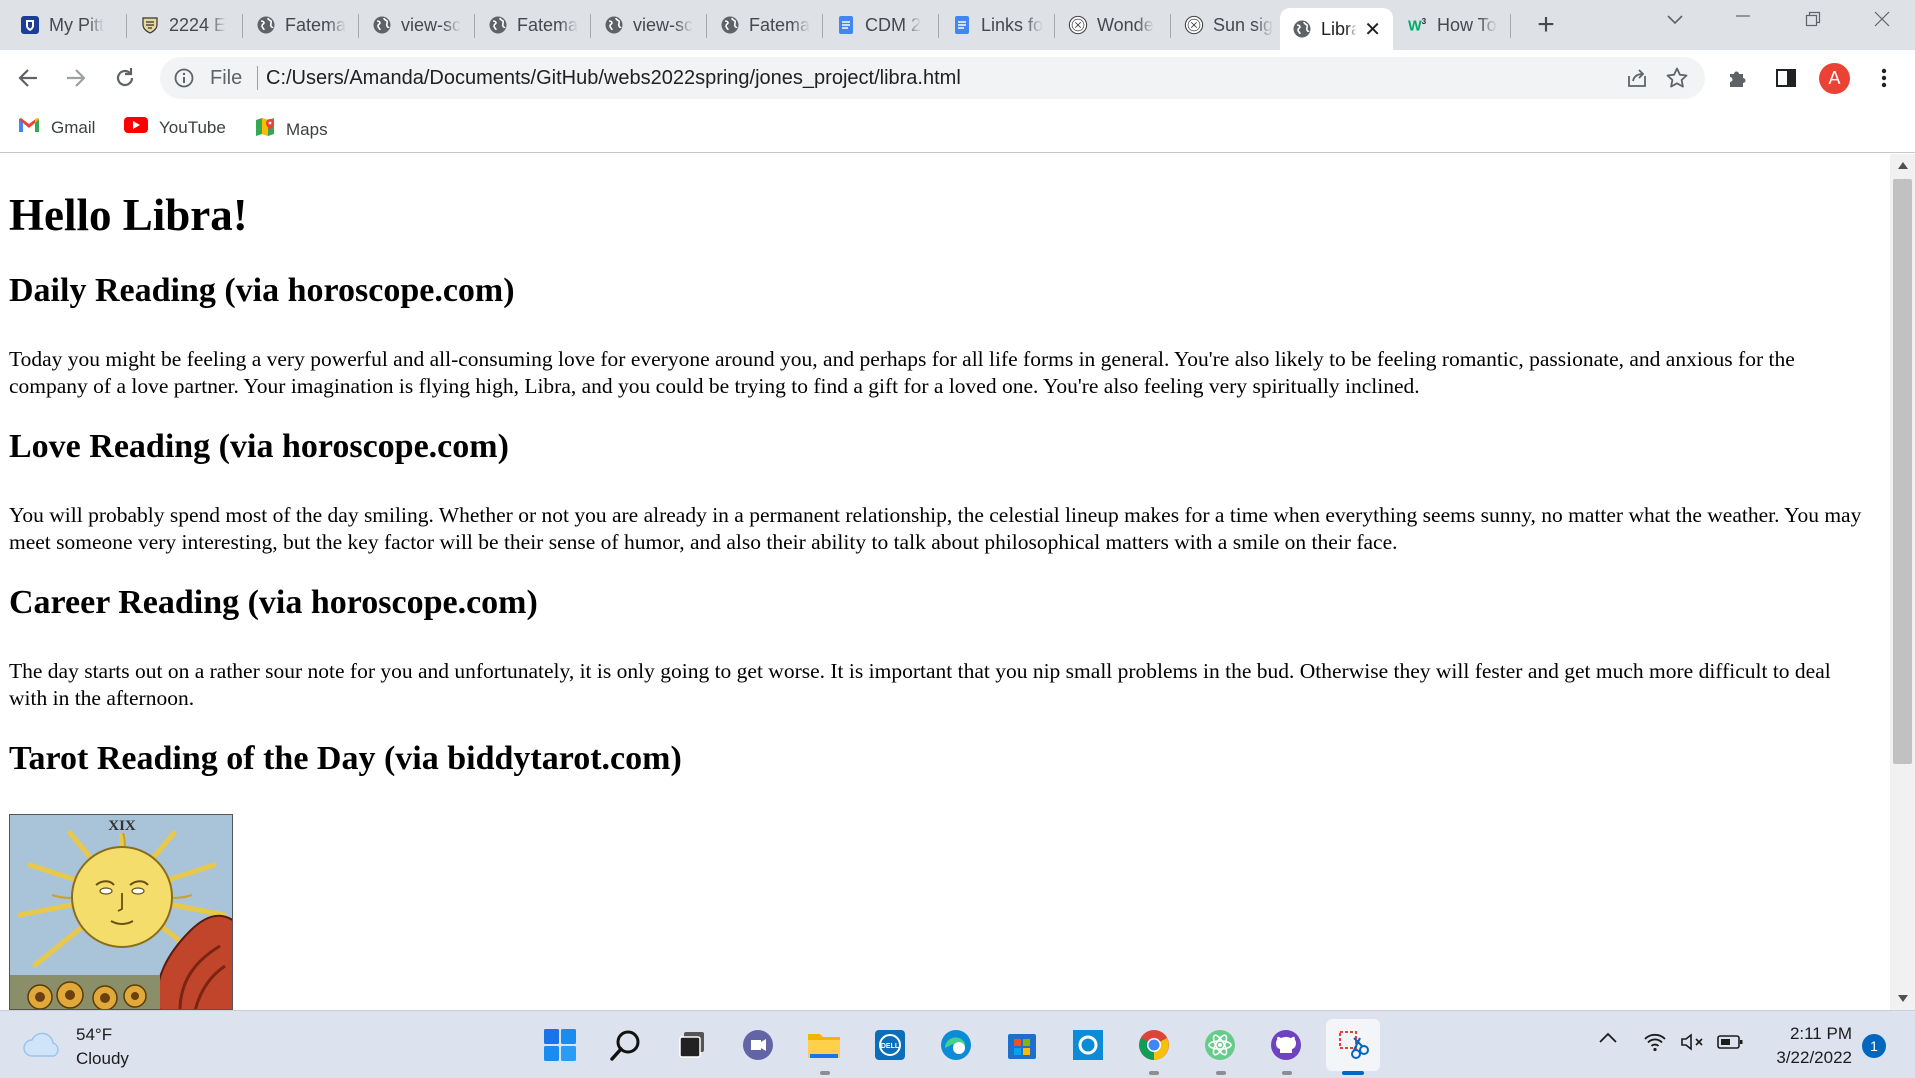 The image size is (1915, 1078). Describe the element at coordinates (184, 80) in the screenshot. I see `info-icon` at that location.